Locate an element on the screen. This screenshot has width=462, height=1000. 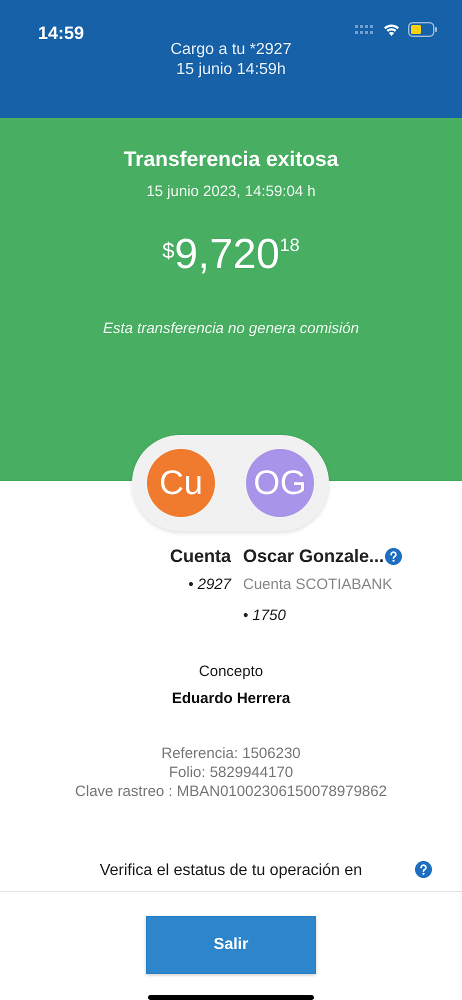
bank-name: Cuenta SCOTIABANK is located at coordinates (318, 585).